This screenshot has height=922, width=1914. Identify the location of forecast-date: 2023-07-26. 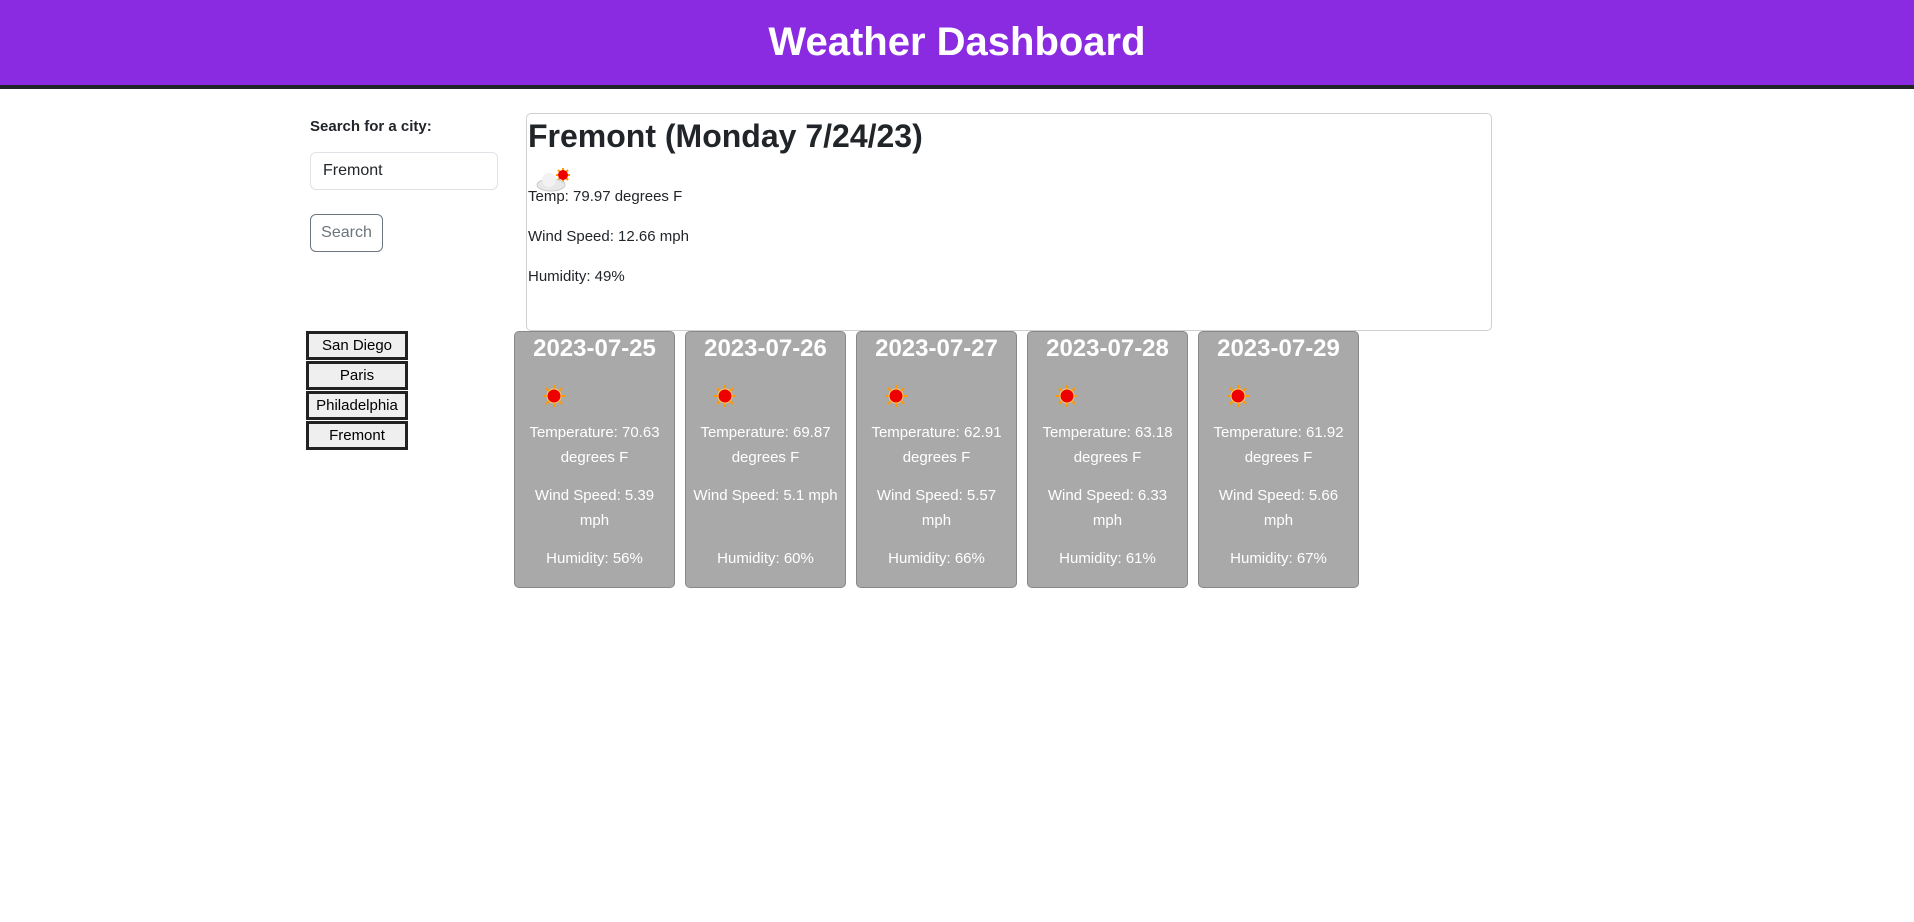
(765, 348).